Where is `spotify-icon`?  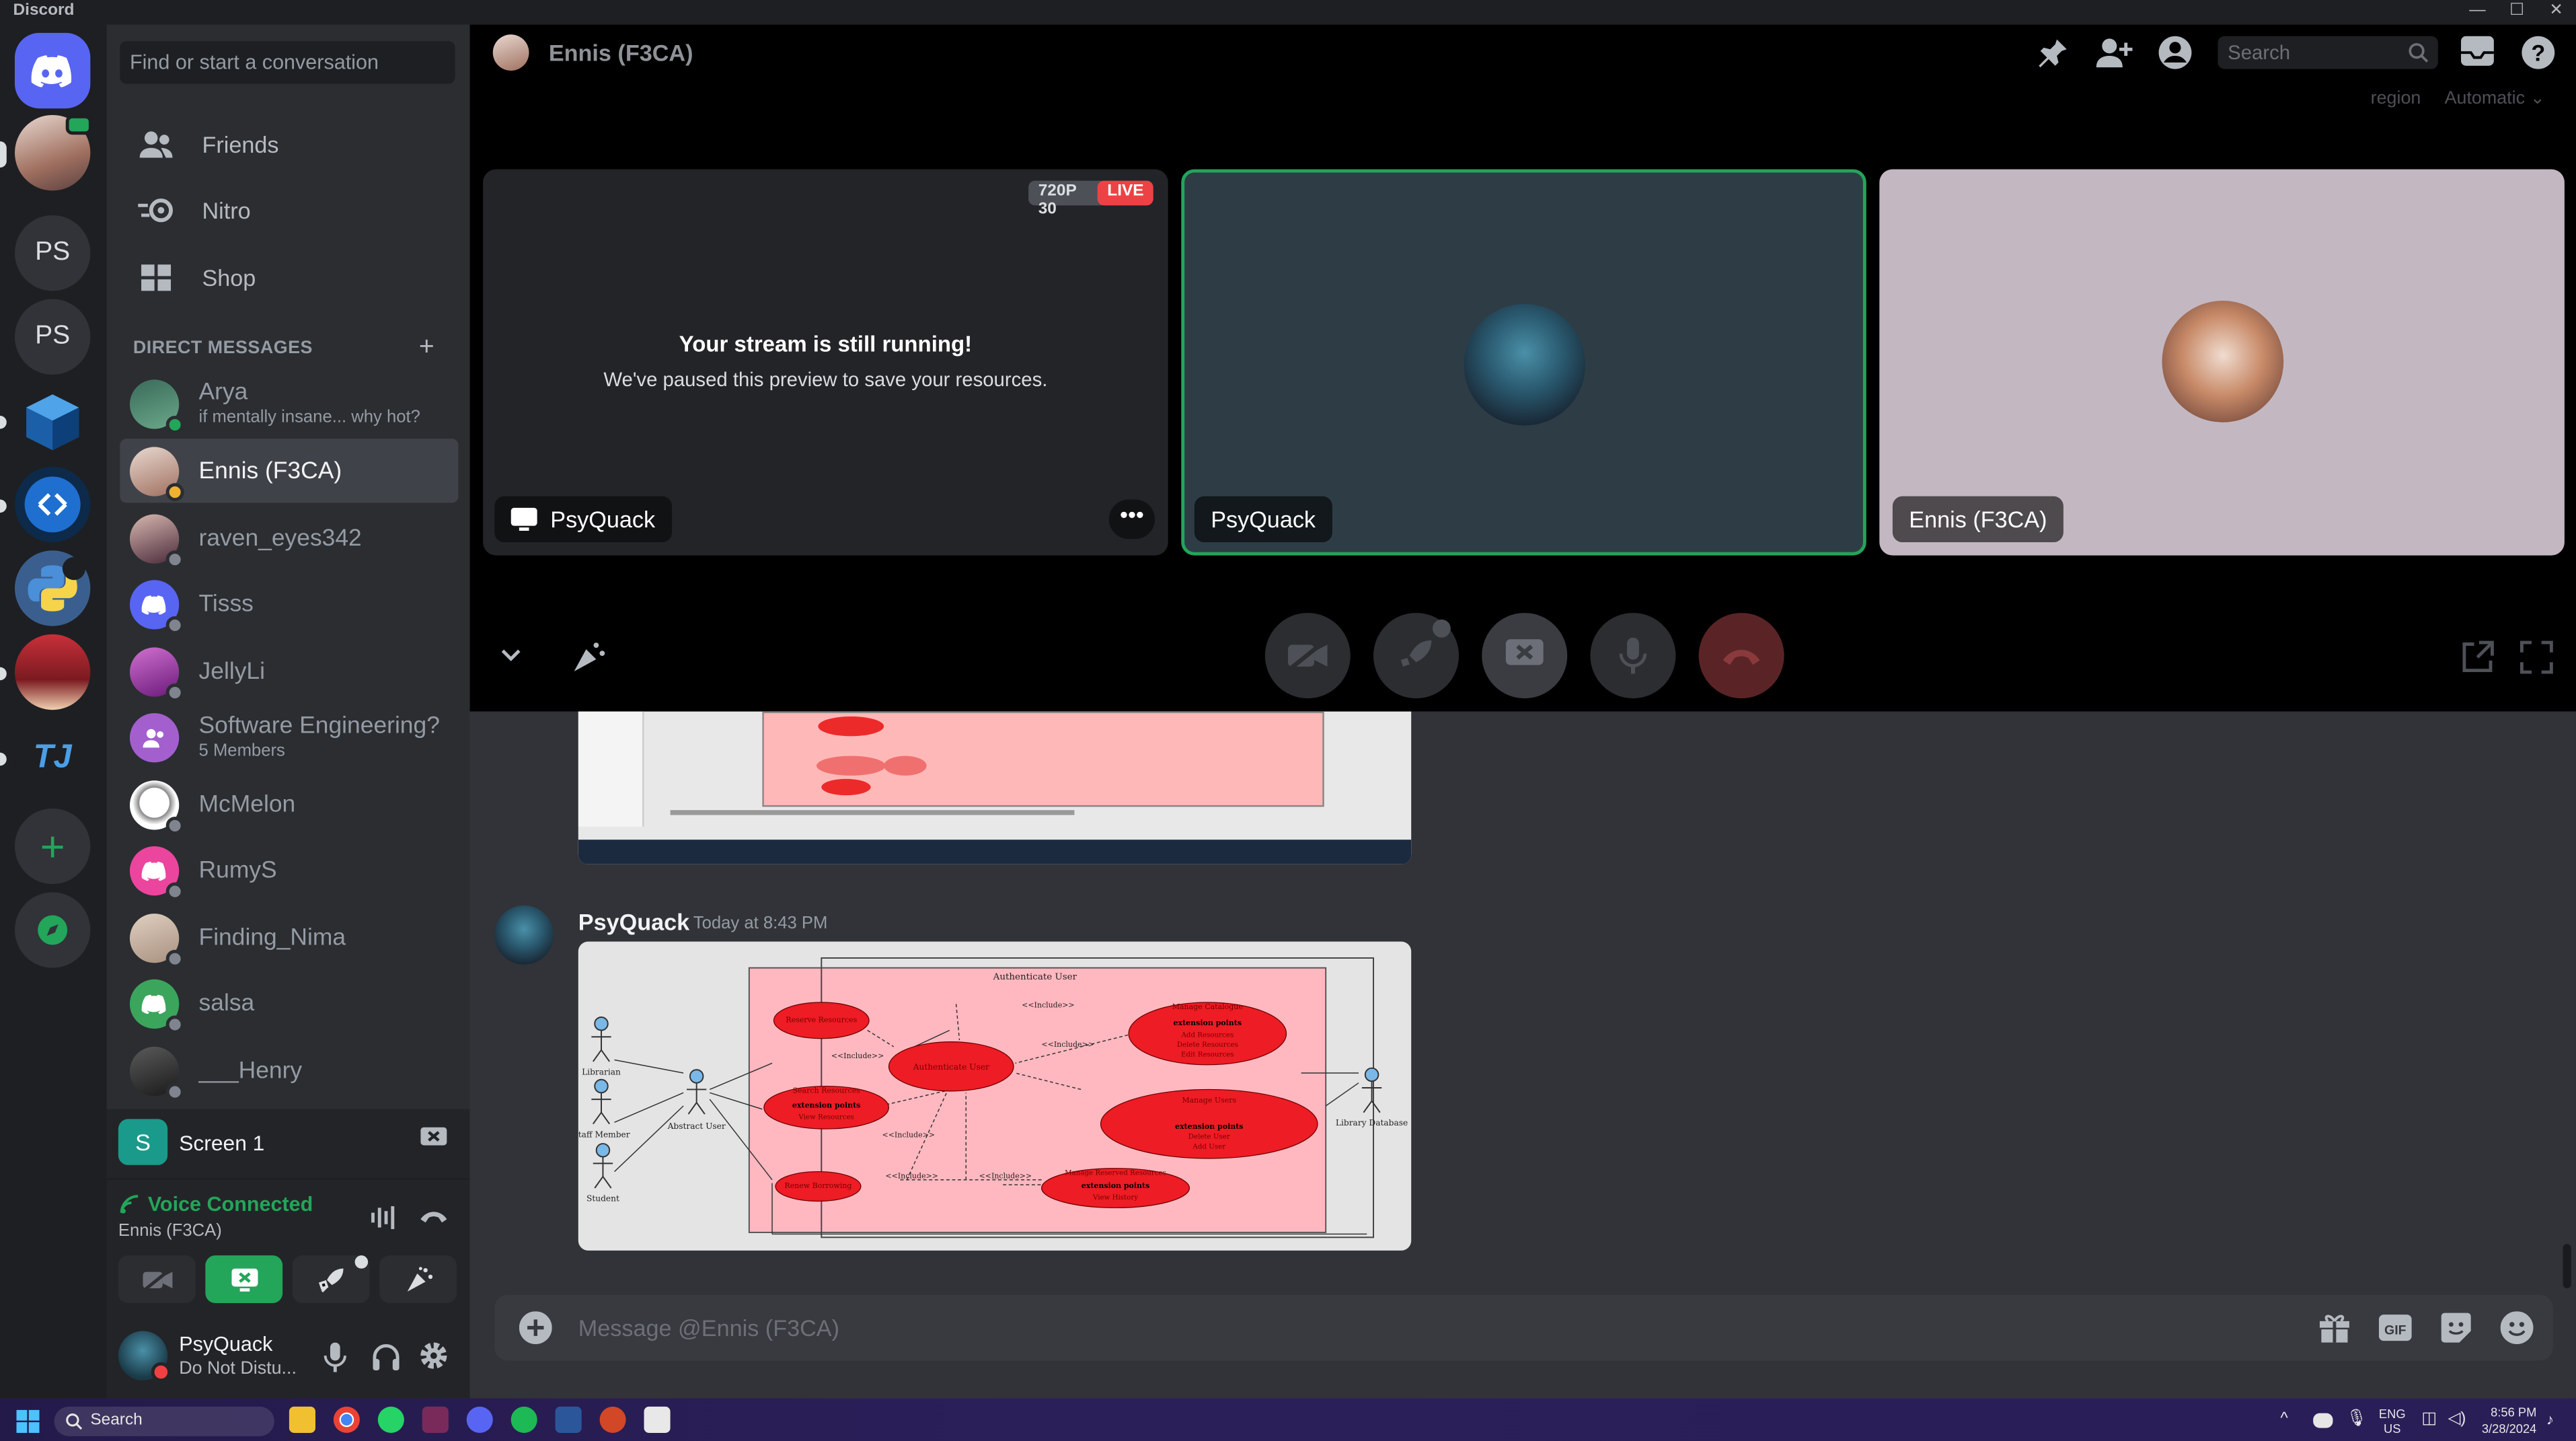 spotify-icon is located at coordinates (523, 1419).